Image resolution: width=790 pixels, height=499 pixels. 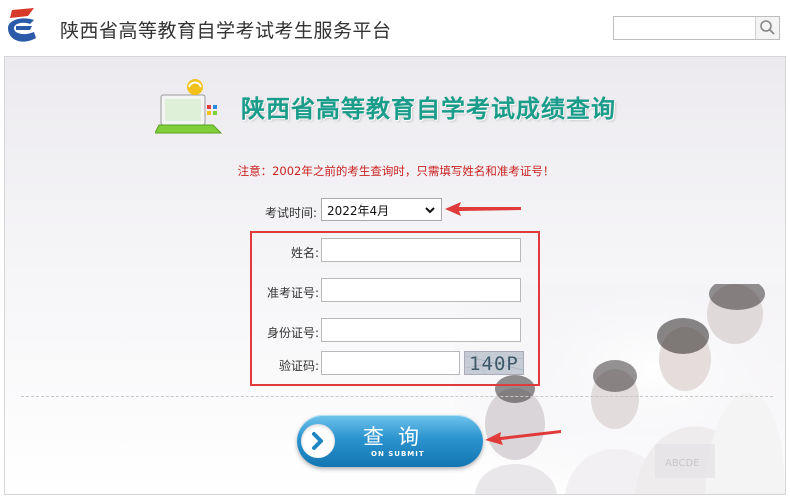 I want to click on exam-time-value: 2022年4月, so click(x=358, y=211).